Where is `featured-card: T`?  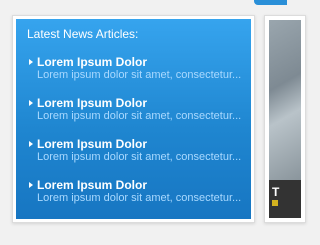
featured-card: T is located at coordinates (285, 119).